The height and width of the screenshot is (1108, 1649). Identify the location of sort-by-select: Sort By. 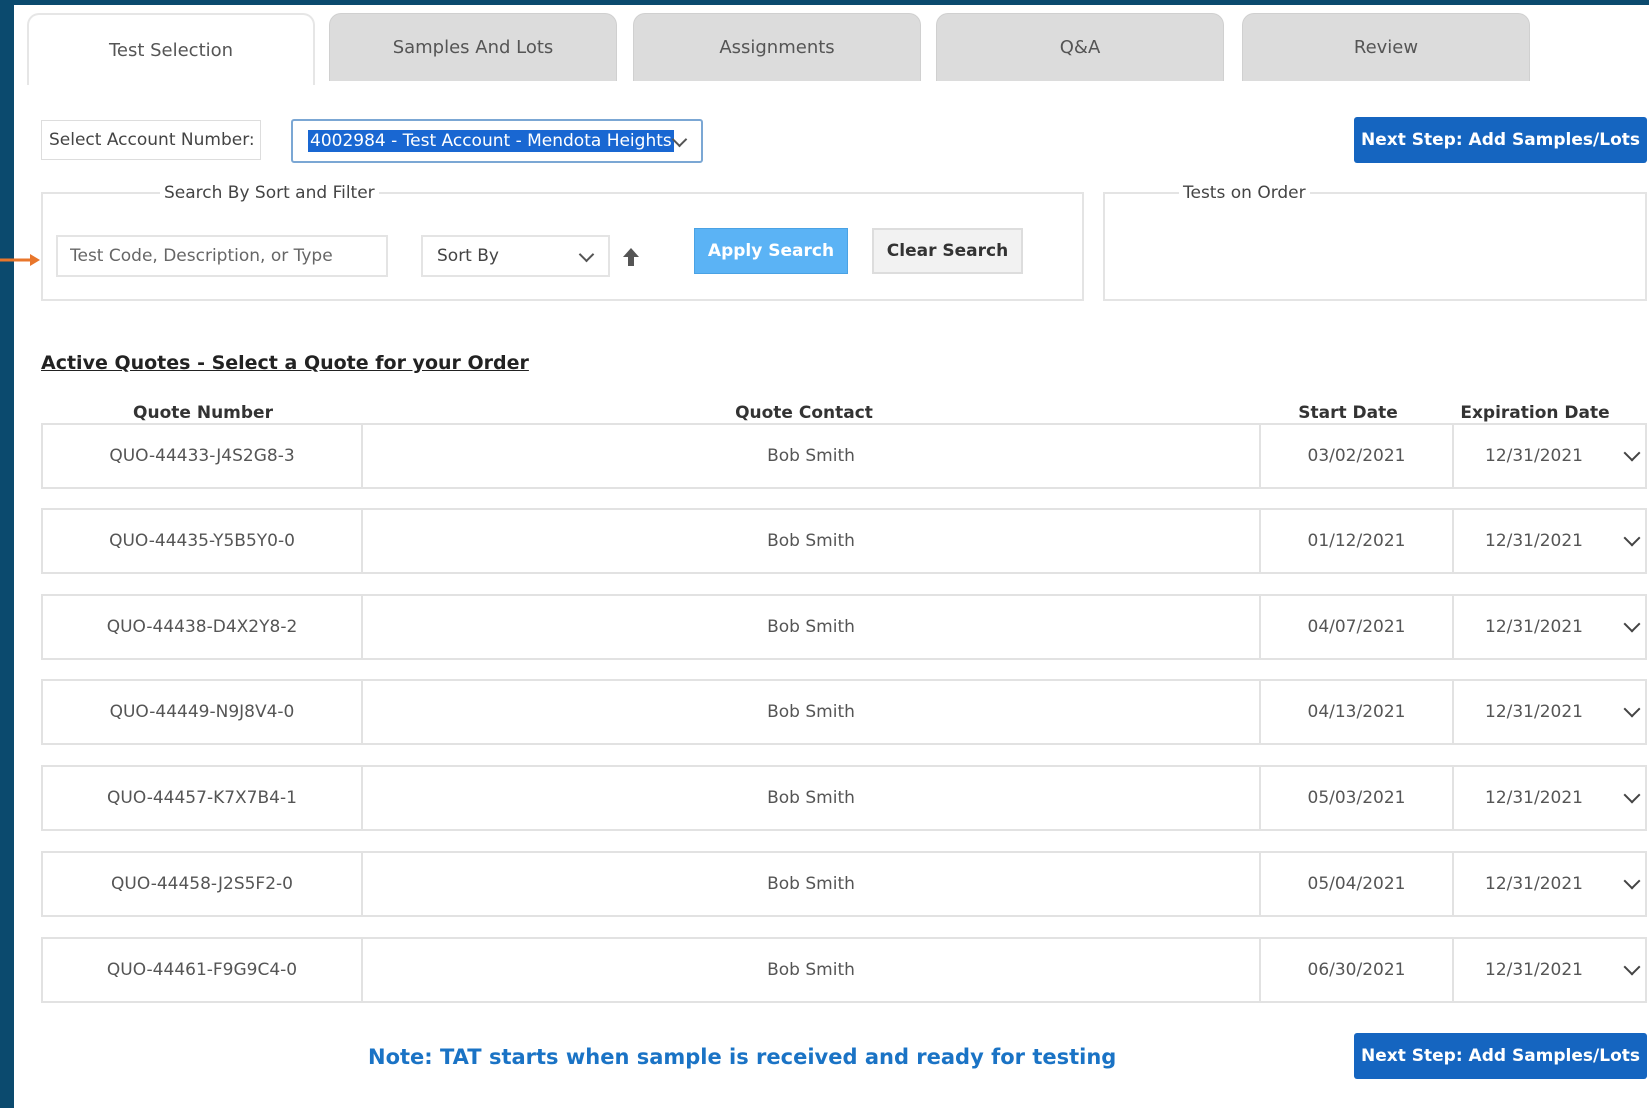
(515, 256).